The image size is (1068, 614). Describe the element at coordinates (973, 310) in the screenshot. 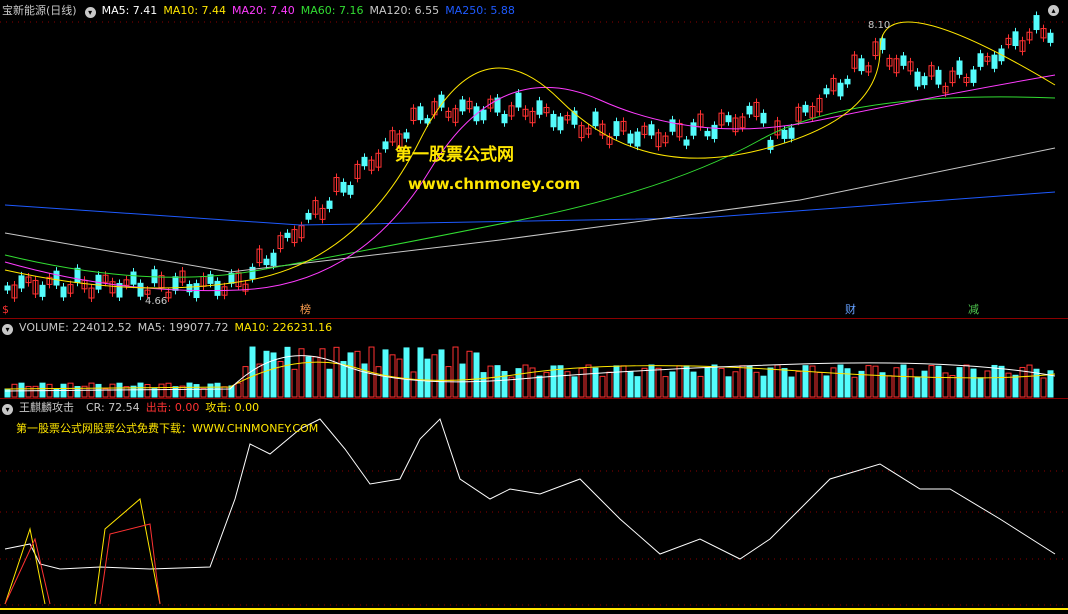

I see `event-tag-reduce: 减` at that location.